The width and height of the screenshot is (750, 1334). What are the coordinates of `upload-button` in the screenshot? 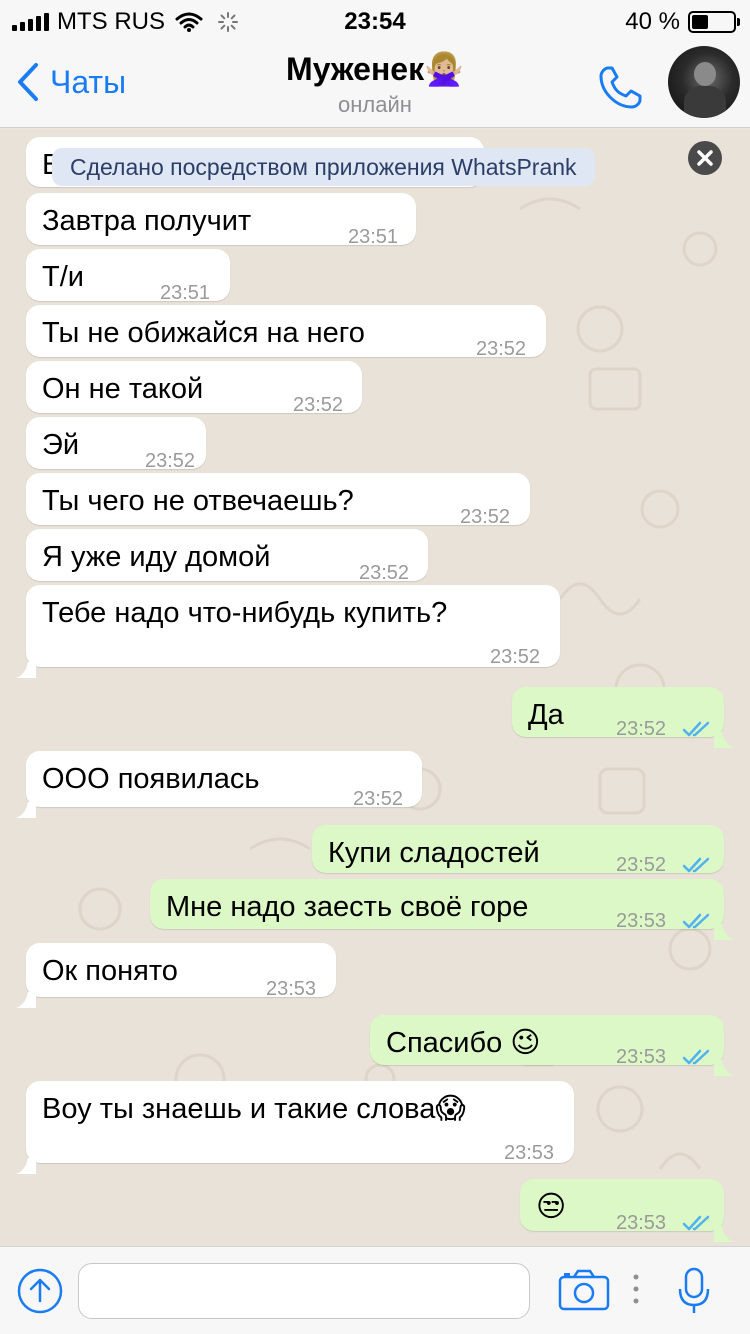 It's located at (40, 1293).